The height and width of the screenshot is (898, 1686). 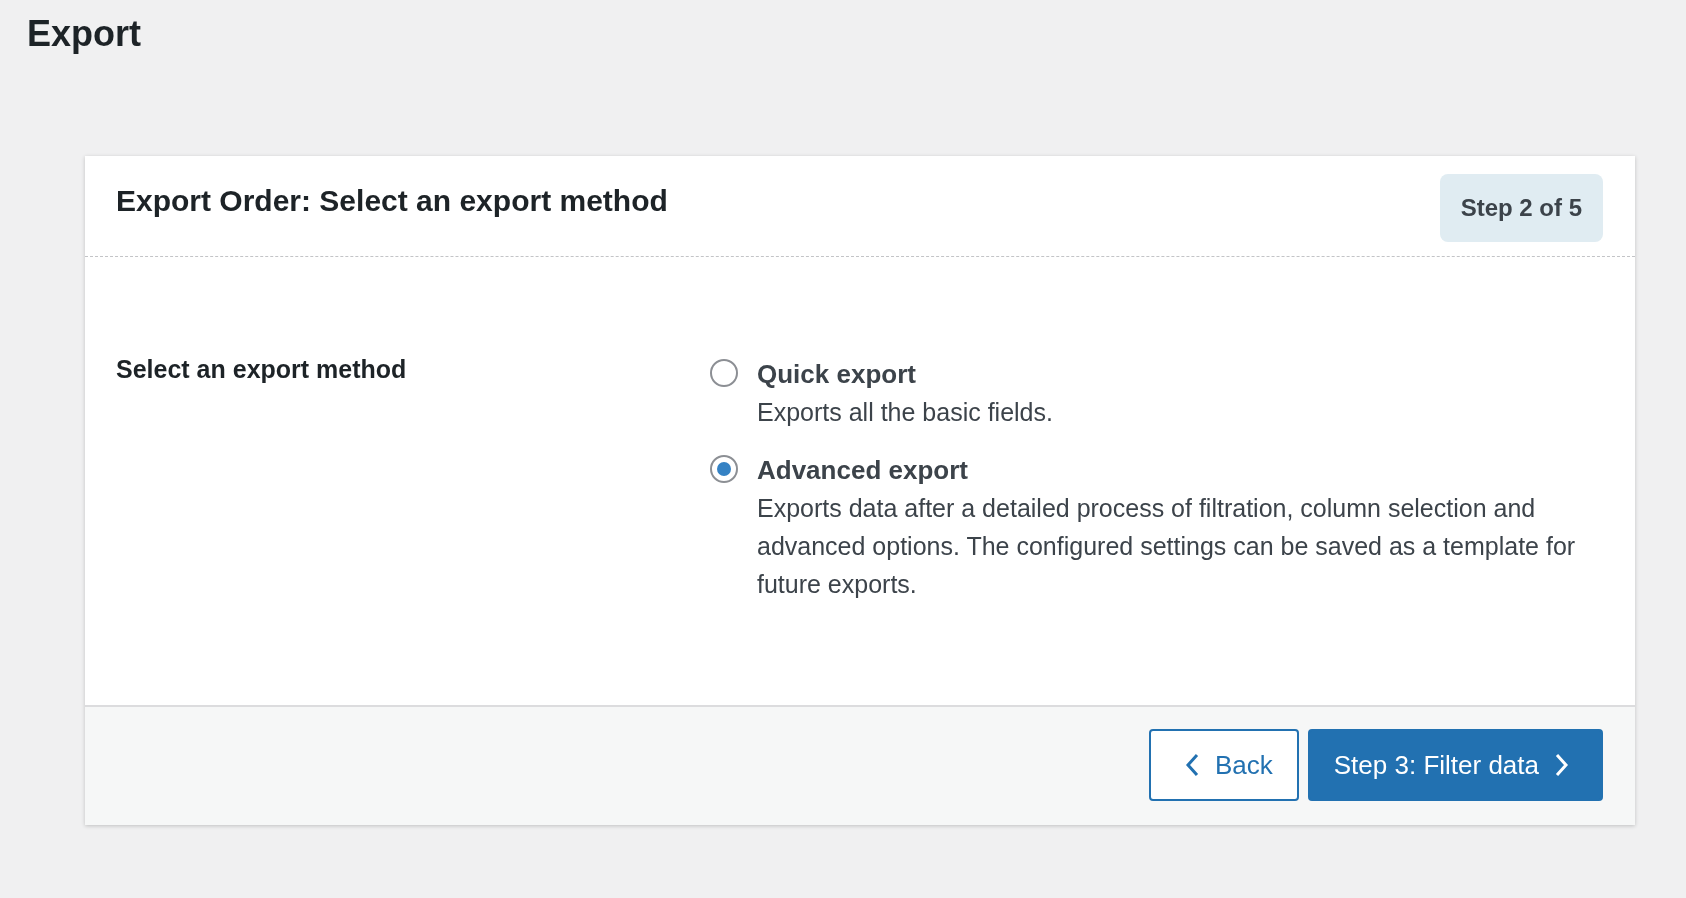 What do you see at coordinates (1177, 470) in the screenshot?
I see `option-label: Advanced export` at bounding box center [1177, 470].